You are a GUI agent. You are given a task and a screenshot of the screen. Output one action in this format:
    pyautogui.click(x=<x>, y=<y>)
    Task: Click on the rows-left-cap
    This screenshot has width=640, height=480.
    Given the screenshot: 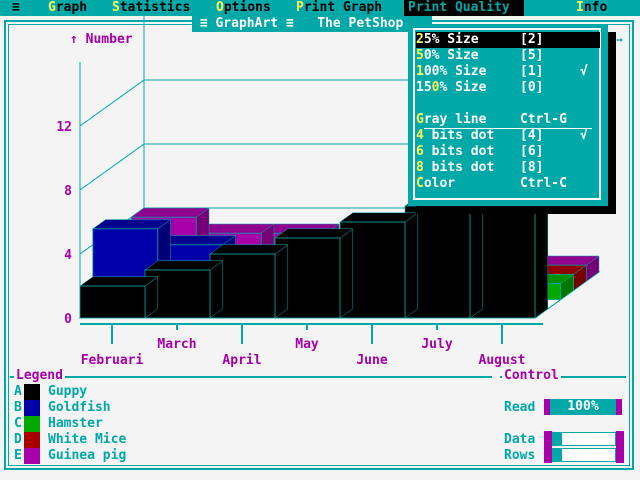 What is the action you would take?
    pyautogui.click(x=548, y=455)
    